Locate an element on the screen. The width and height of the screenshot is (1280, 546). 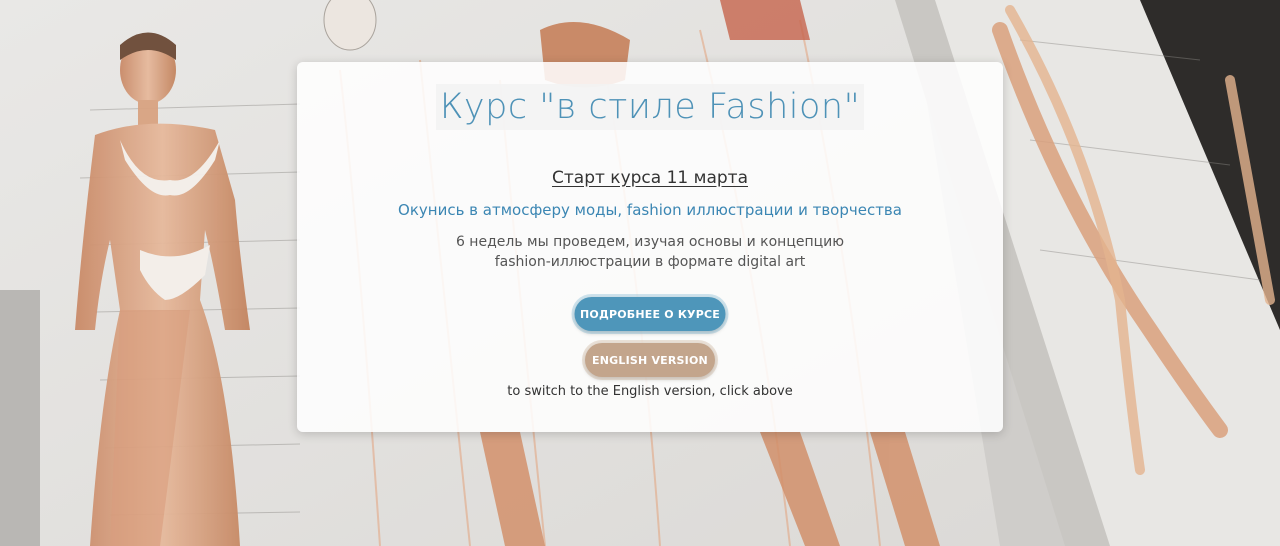
english-version-button: ENGLISH VERSION is located at coordinates (650, 360).